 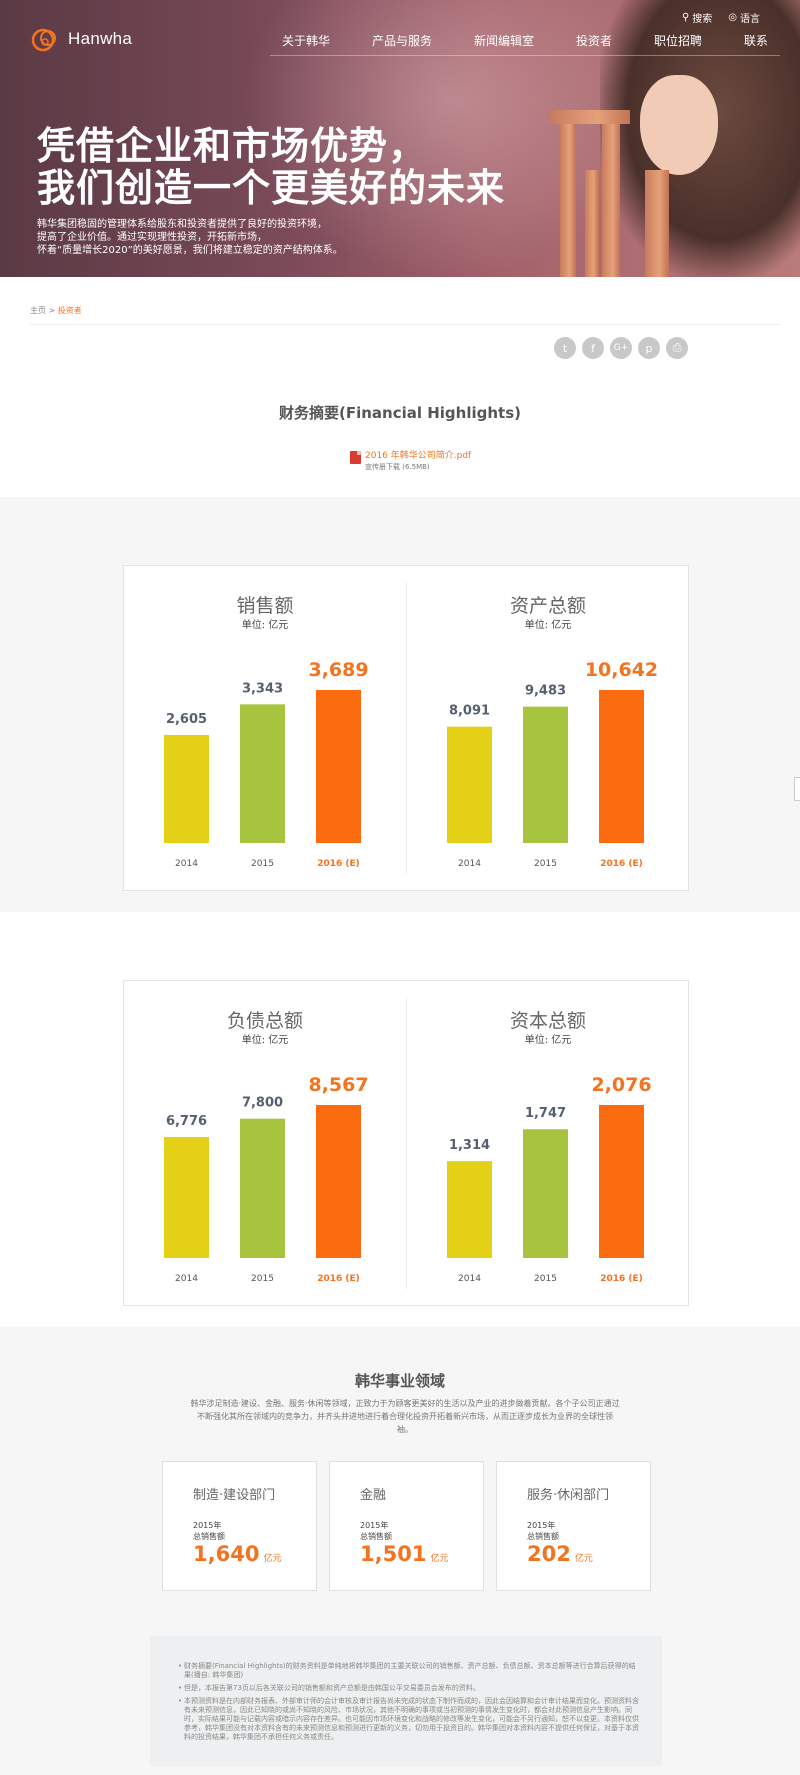 What do you see at coordinates (549, 1554) in the screenshot?
I see `business-value-number: 202` at bounding box center [549, 1554].